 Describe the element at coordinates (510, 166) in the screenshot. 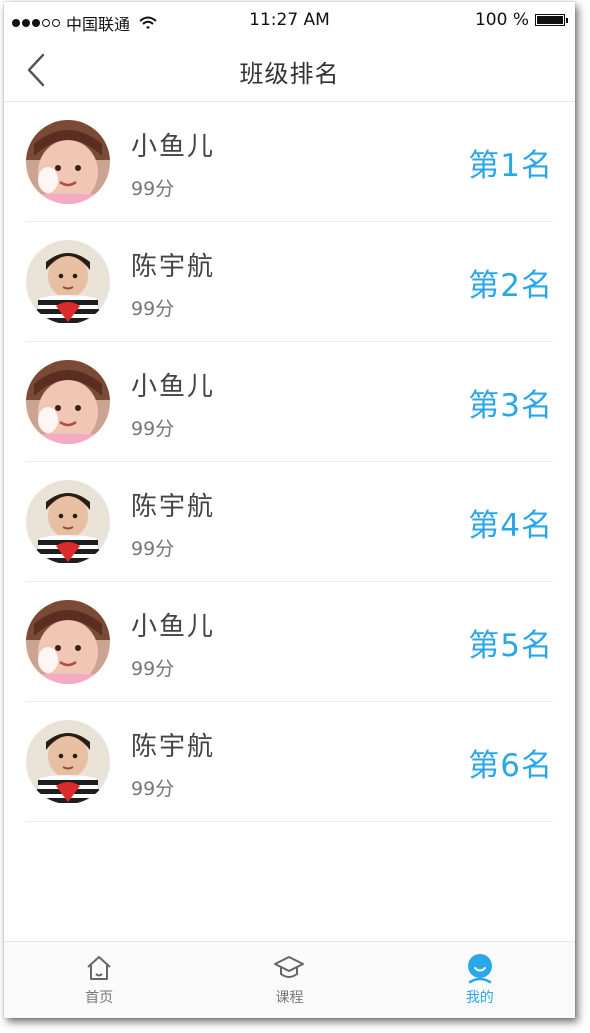

I see `rank-label: 第1名` at that location.